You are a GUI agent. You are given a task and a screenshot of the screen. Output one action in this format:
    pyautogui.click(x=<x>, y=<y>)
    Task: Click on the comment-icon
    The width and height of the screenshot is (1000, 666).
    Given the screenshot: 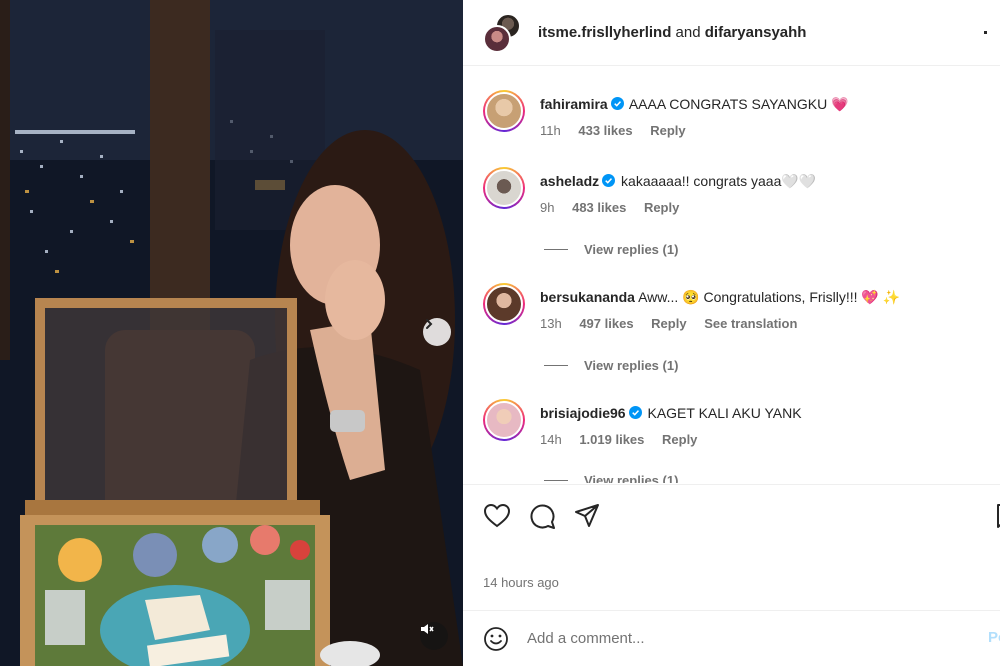 What is the action you would take?
    pyautogui.click(x=542, y=516)
    